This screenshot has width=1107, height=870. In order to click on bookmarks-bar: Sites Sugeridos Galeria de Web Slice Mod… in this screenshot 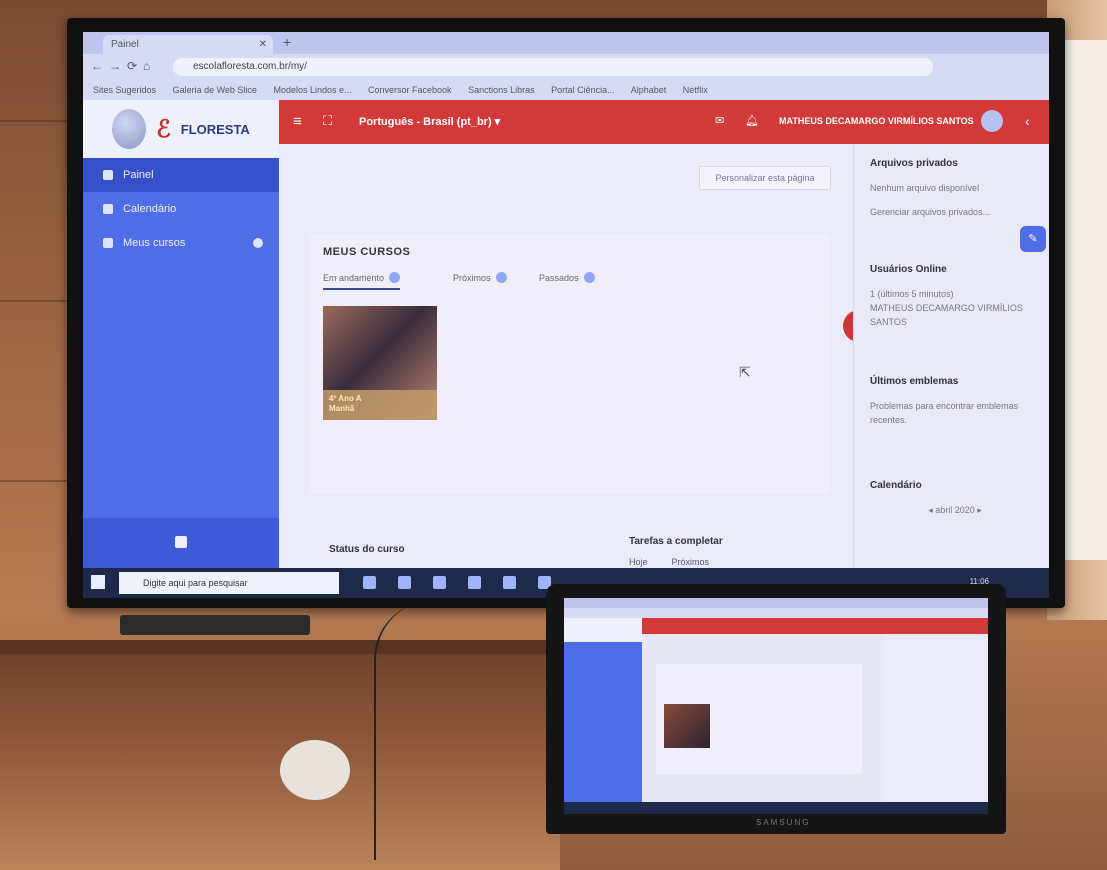, I will do `click(566, 90)`.